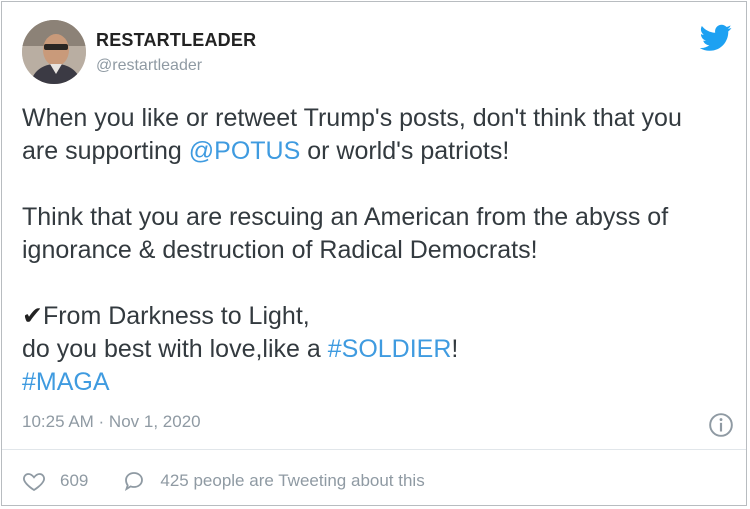  I want to click on timestamp: 10:25 AM · Nov 1, 2020, so click(111, 421).